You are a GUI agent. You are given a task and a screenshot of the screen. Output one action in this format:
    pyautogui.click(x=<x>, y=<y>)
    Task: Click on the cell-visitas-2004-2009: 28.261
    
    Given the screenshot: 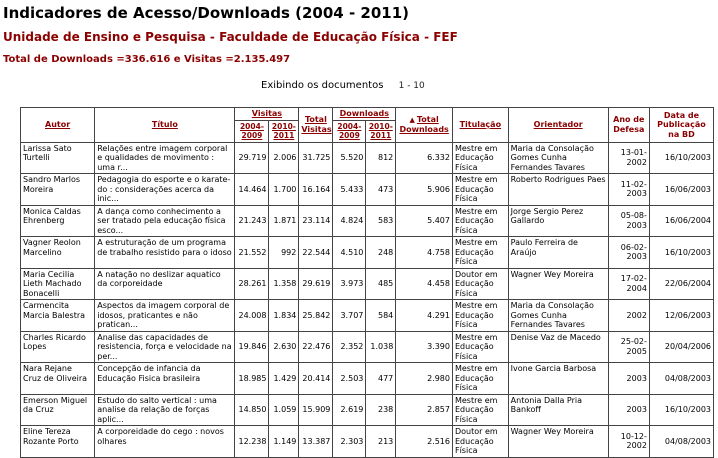 What is the action you would take?
    pyautogui.click(x=252, y=283)
    